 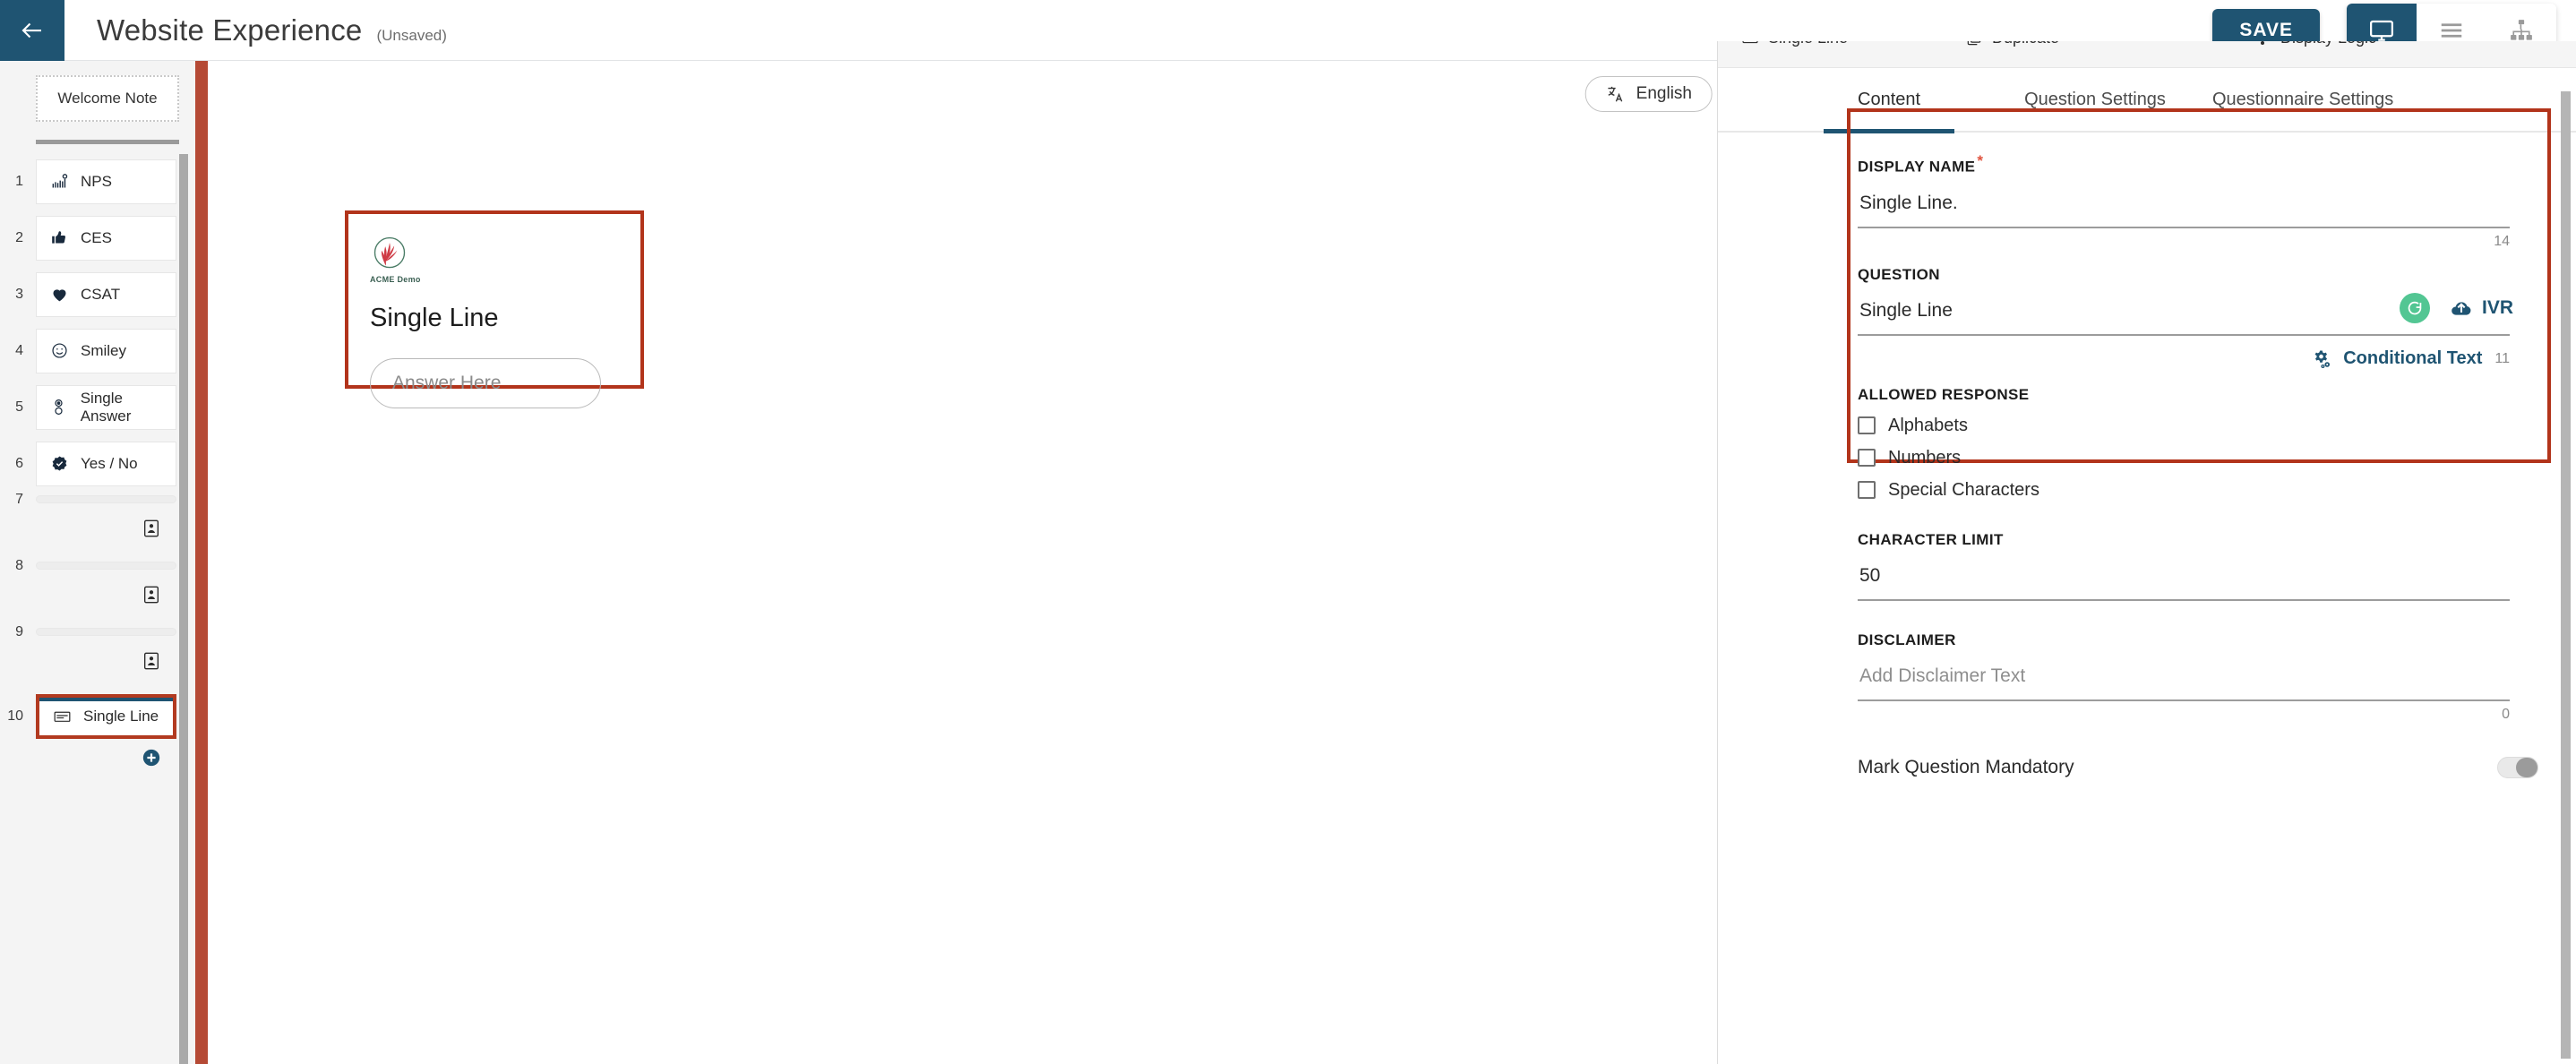 I want to click on panel-scrollbar, so click(x=2566, y=575).